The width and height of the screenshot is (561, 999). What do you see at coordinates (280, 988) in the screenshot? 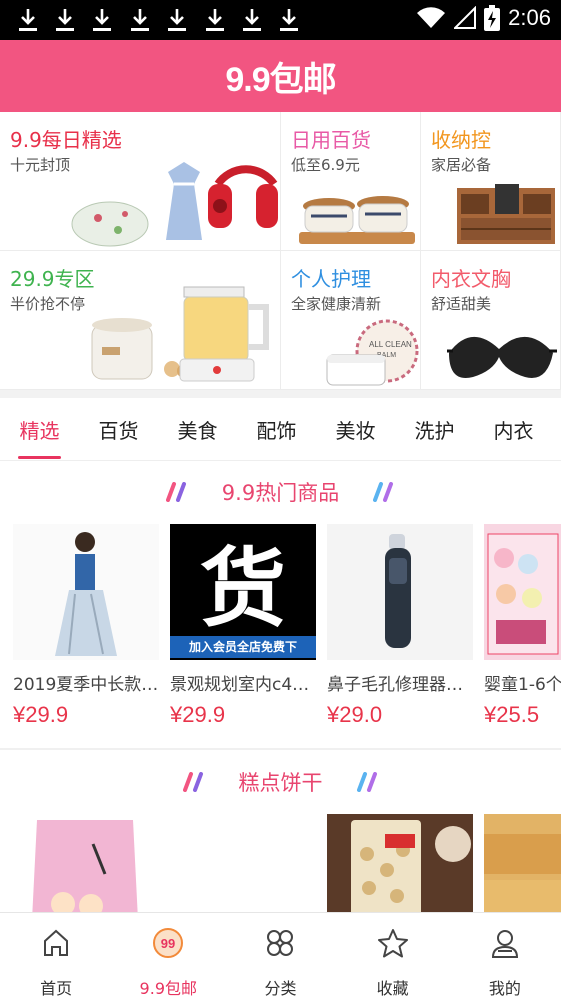
I see `nav-label: 分类` at bounding box center [280, 988].